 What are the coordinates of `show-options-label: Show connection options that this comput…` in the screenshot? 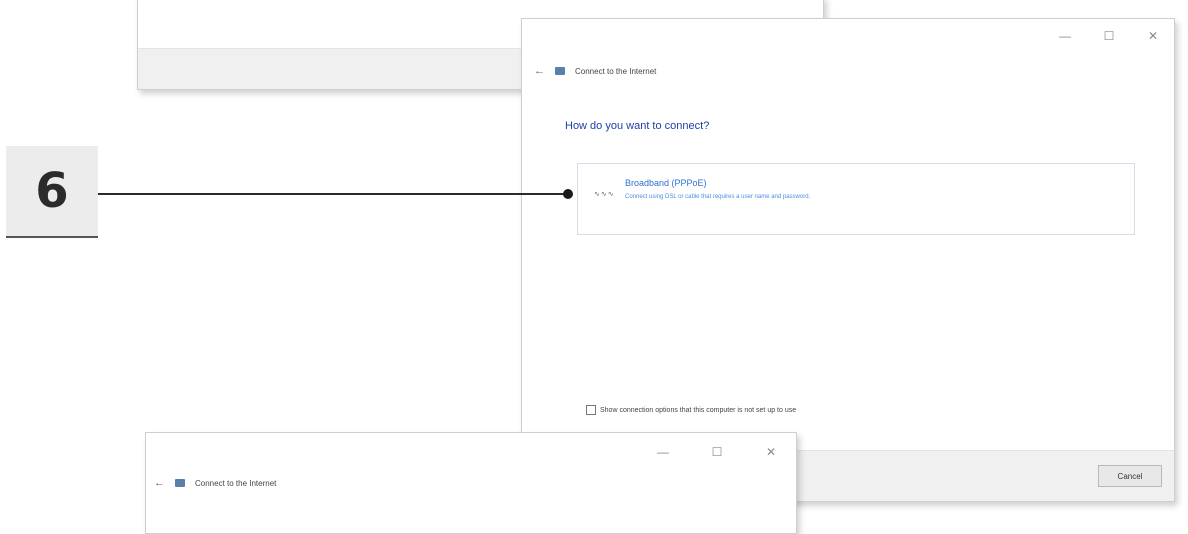 It's located at (698, 410).